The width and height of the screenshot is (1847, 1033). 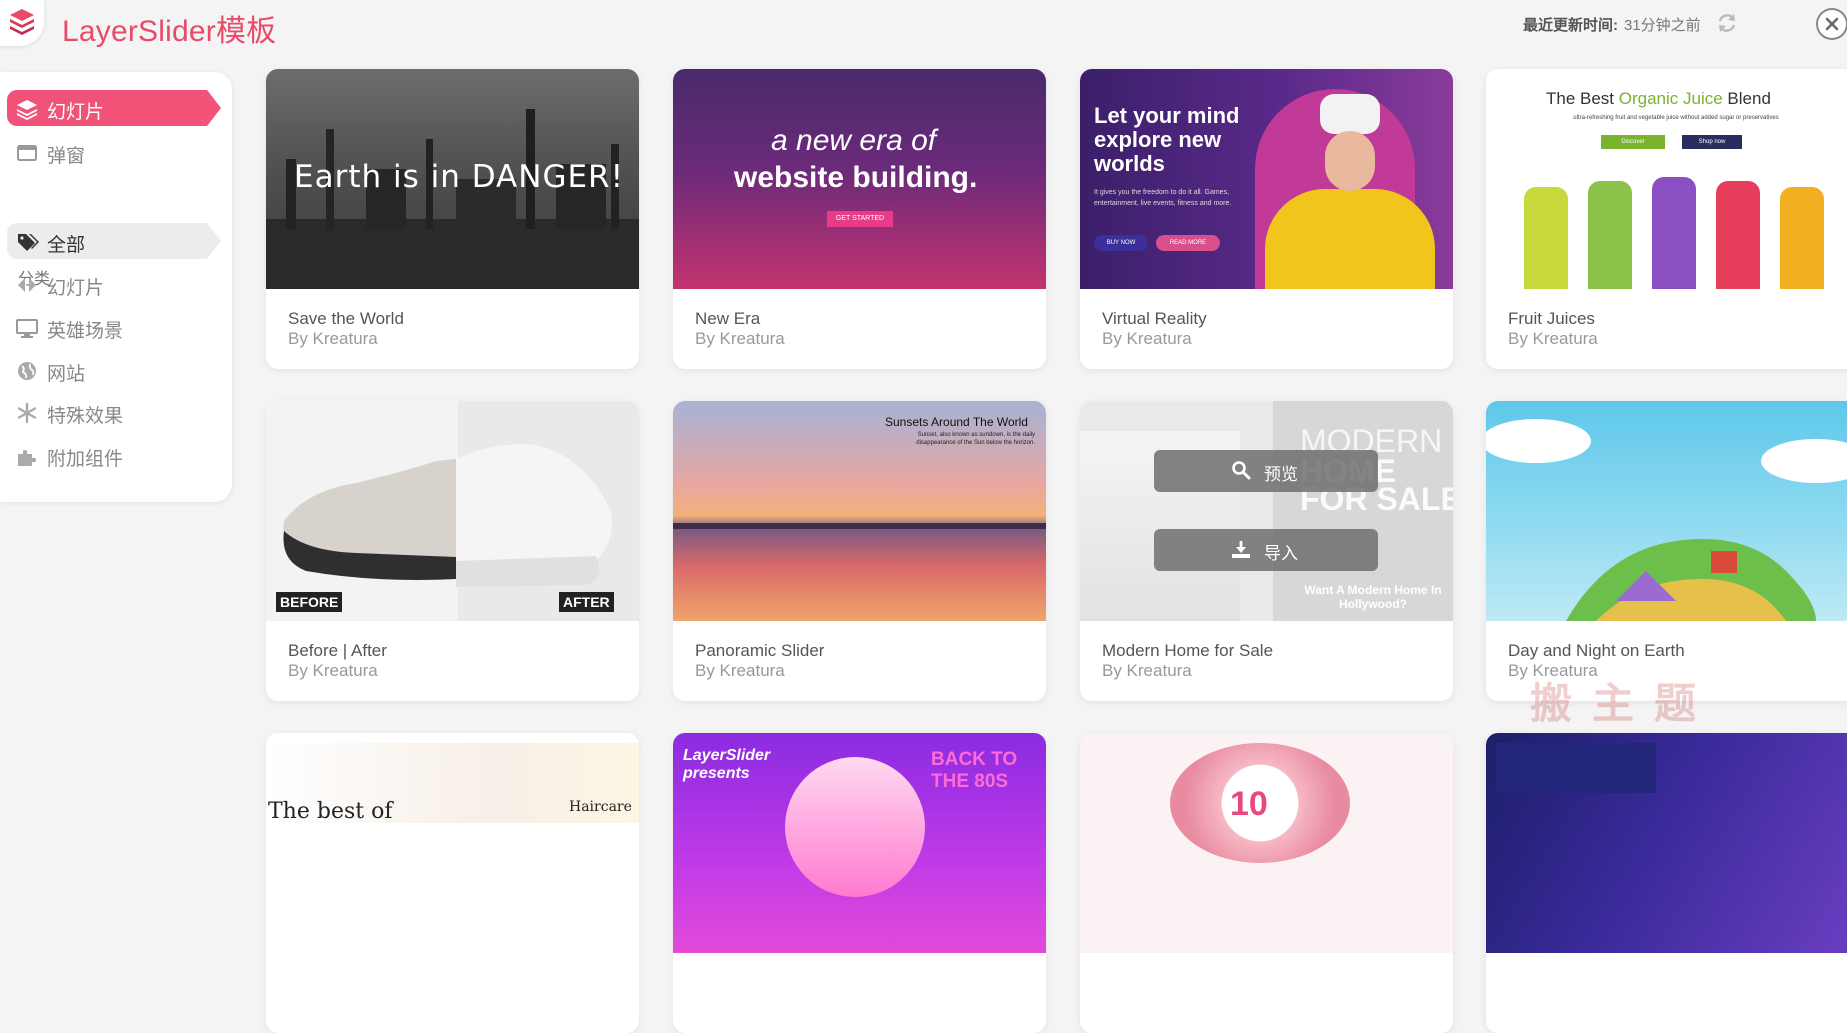 I want to click on arrows-icon, so click(x=27, y=285).